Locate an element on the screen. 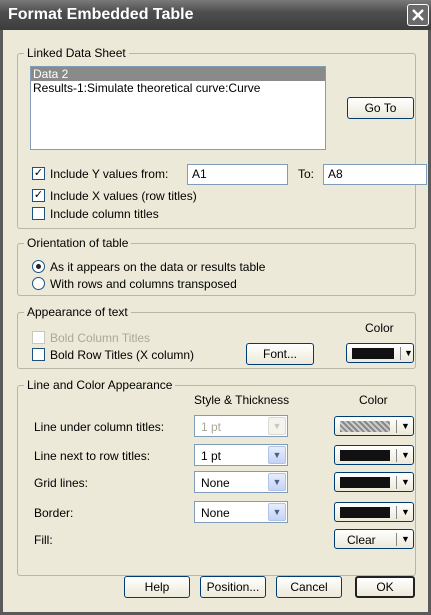 Image resolution: width=431 pixels, height=615 pixels. line-color-header: Color is located at coordinates (373, 400).